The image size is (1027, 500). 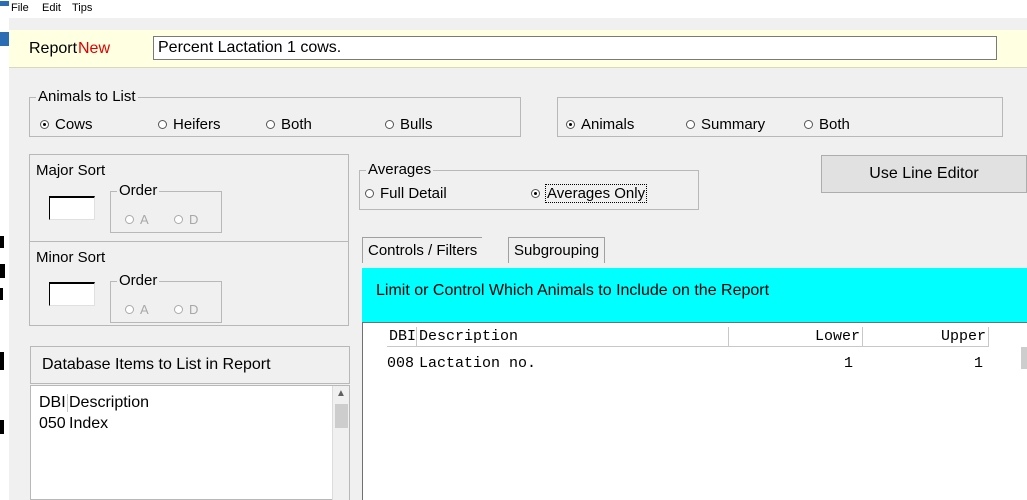 I want to click on report-status-new: New, so click(x=94, y=48).